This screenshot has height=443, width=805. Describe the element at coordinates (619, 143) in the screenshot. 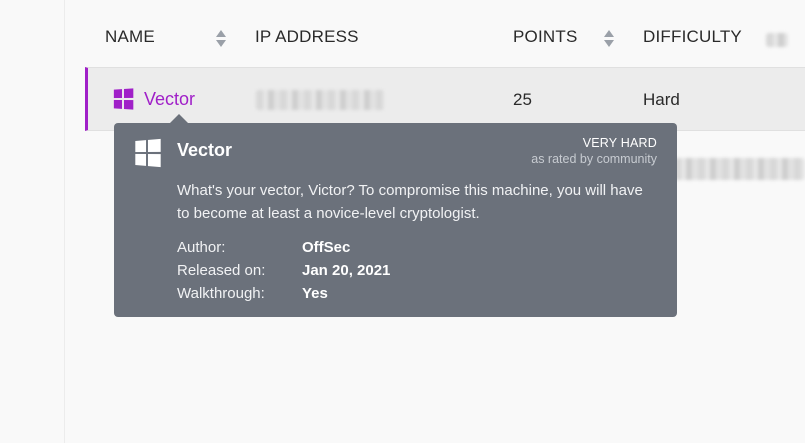

I see `community-rating: VERY HARD` at that location.